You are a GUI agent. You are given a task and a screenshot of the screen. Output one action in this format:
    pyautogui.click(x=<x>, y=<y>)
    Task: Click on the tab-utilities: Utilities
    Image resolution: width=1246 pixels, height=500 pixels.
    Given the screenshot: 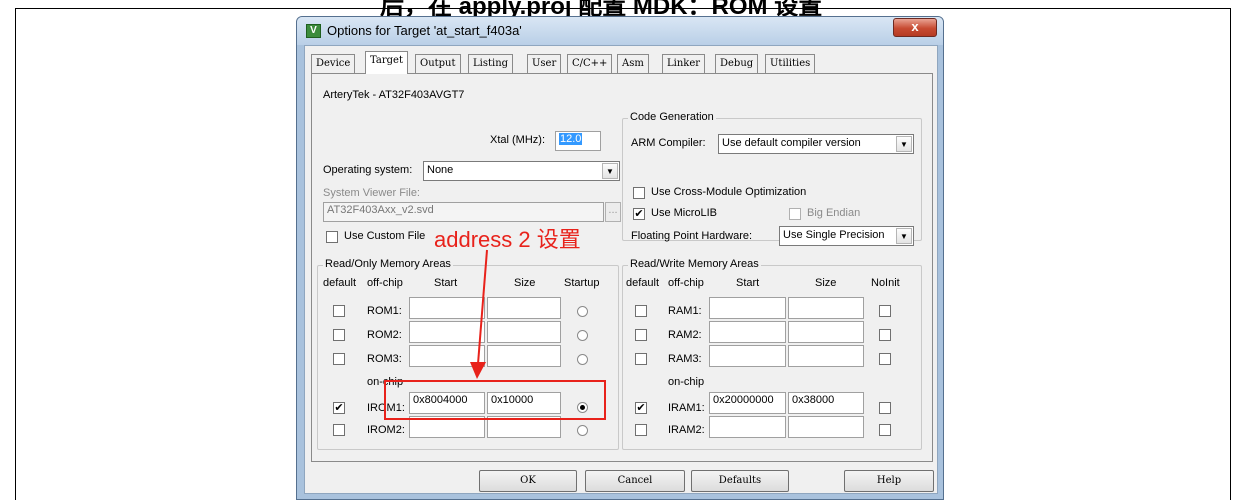 What is the action you would take?
    pyautogui.click(x=790, y=63)
    